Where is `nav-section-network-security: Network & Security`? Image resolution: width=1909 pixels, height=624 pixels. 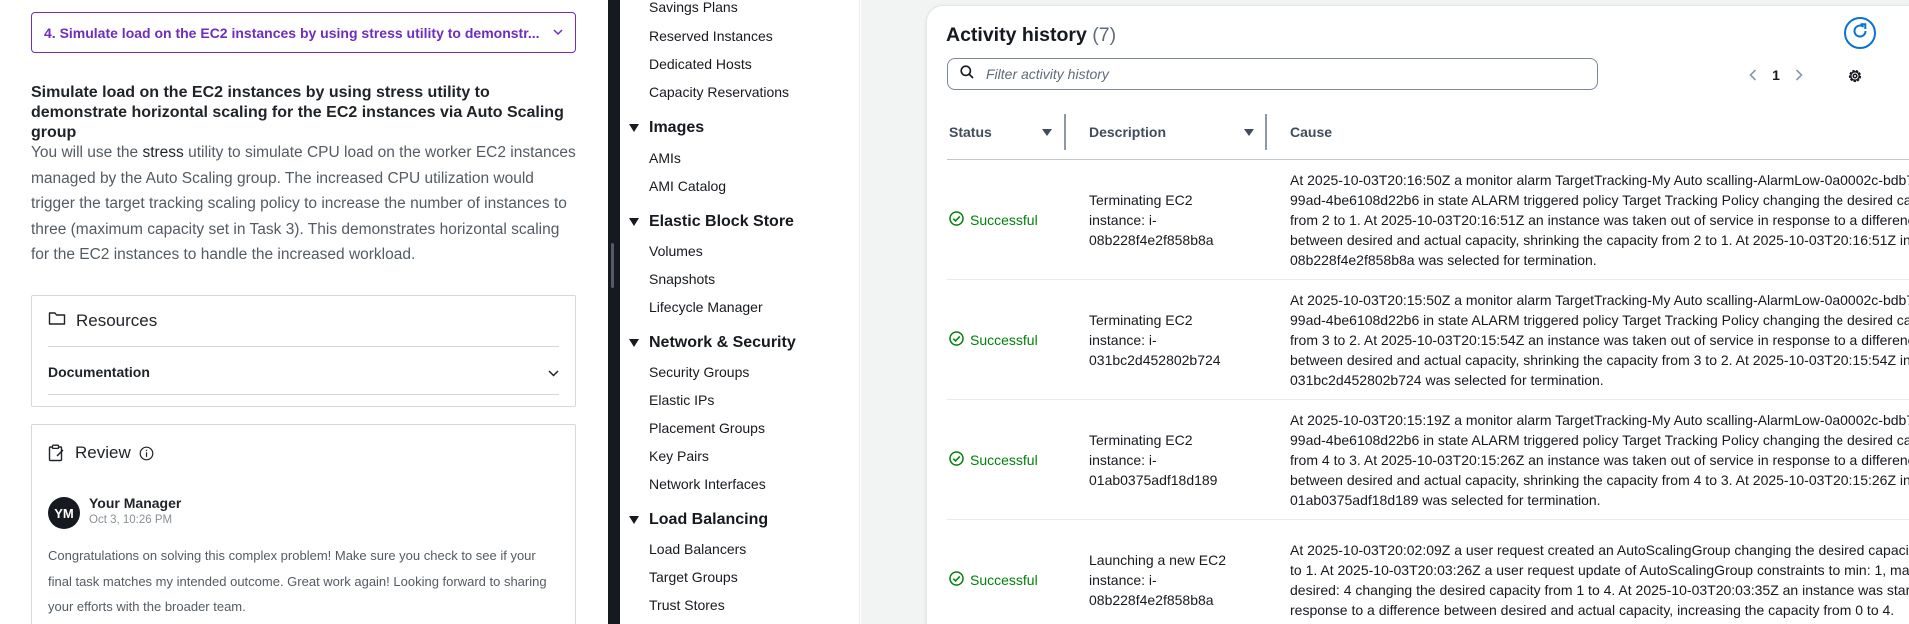
nav-section-network-security: Network & Security is located at coordinates (712, 343).